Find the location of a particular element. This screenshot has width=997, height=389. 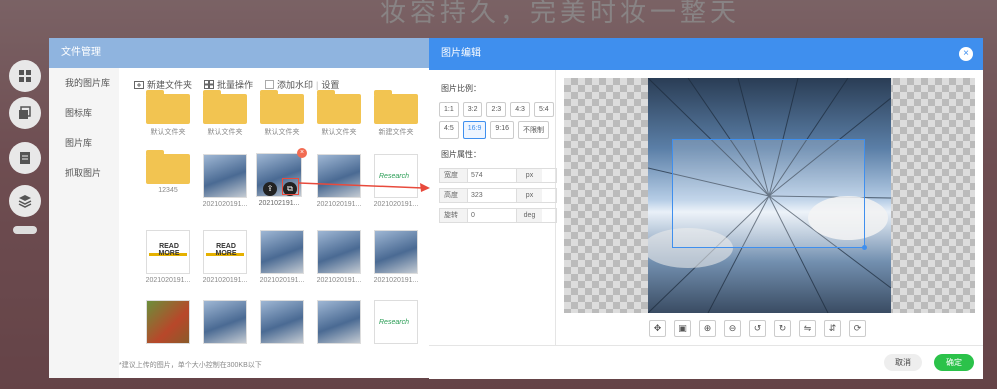

layers-icon is located at coordinates (25, 113).